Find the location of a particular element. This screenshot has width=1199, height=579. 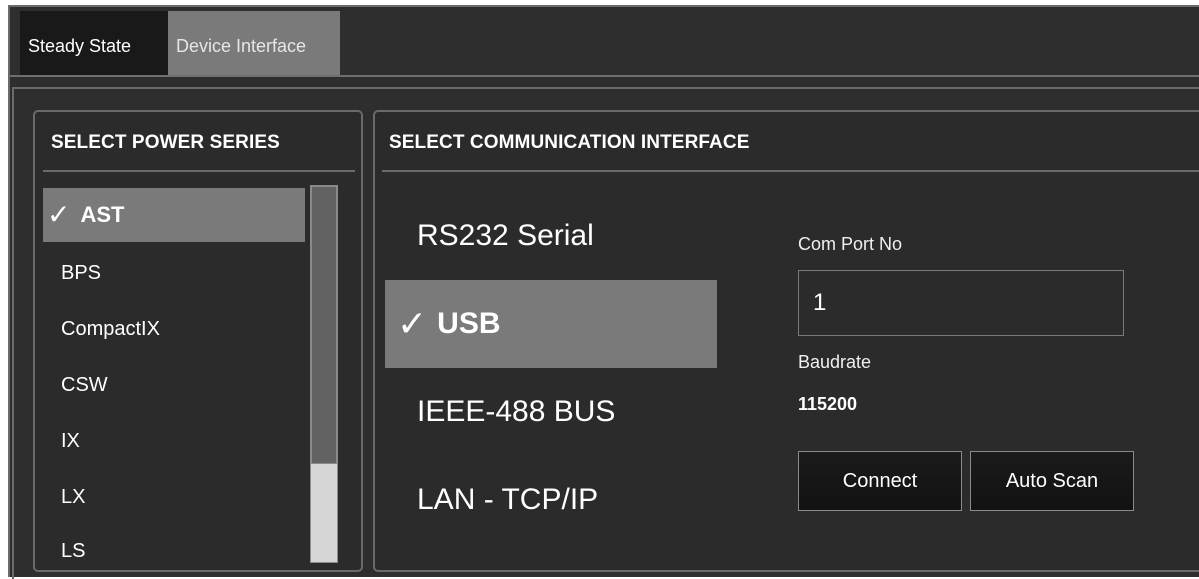

tab-steady-state: Steady State is located at coordinates (94, 43).